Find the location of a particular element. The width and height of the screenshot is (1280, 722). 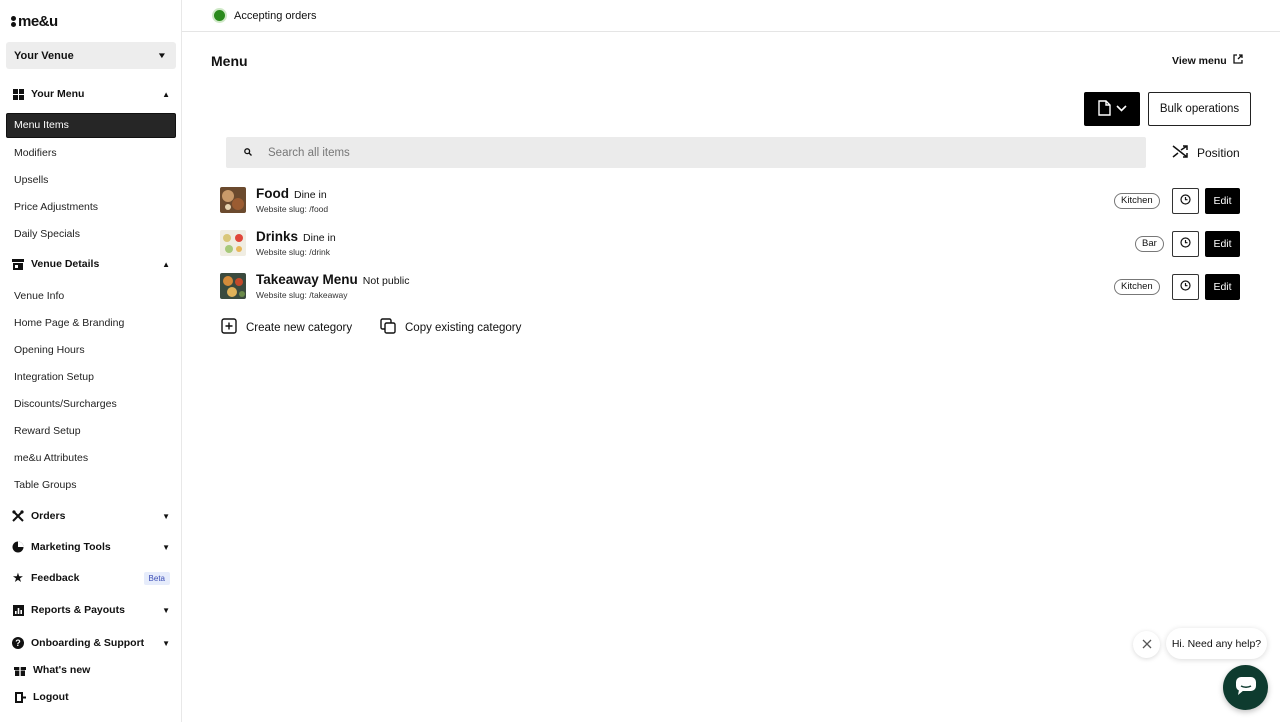

view-menu-link: View menu is located at coordinates (1207, 60).